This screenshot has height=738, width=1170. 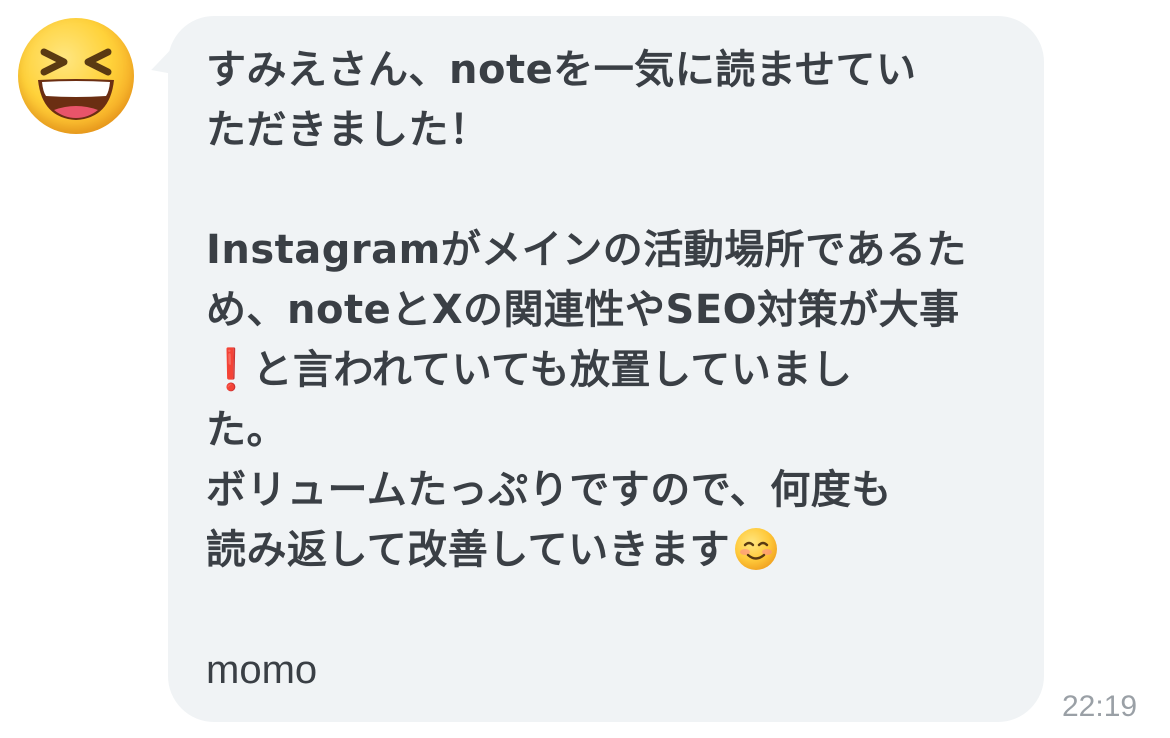 I want to click on smiling-face-icon, so click(x=756, y=549).